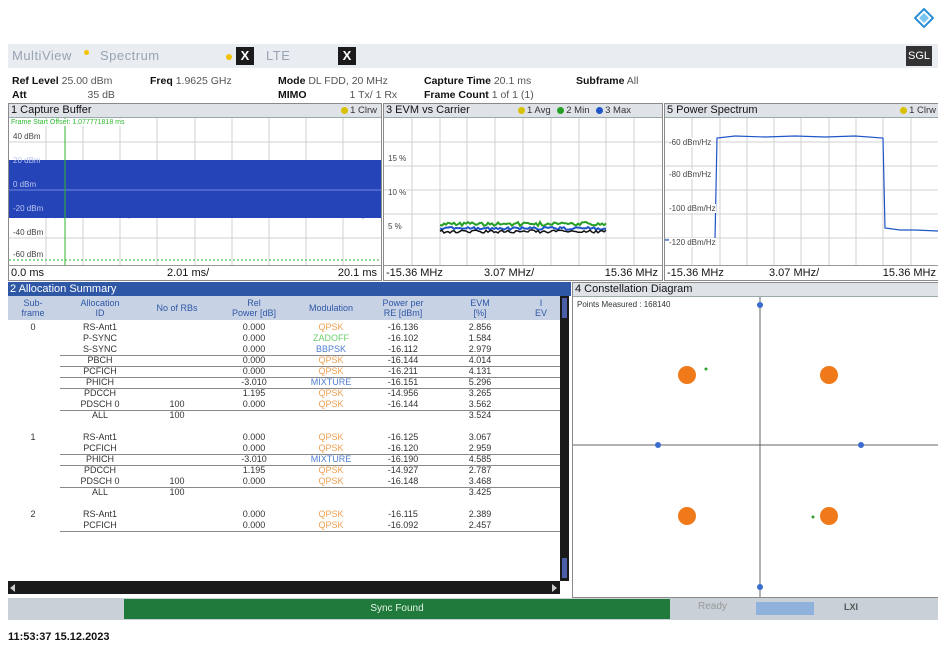 This screenshot has height=649, width=938. Describe the element at coordinates (284, 371) in the screenshot. I see `table-row: PCFICH 0.000 QPSK -16.211 4.131` at that location.